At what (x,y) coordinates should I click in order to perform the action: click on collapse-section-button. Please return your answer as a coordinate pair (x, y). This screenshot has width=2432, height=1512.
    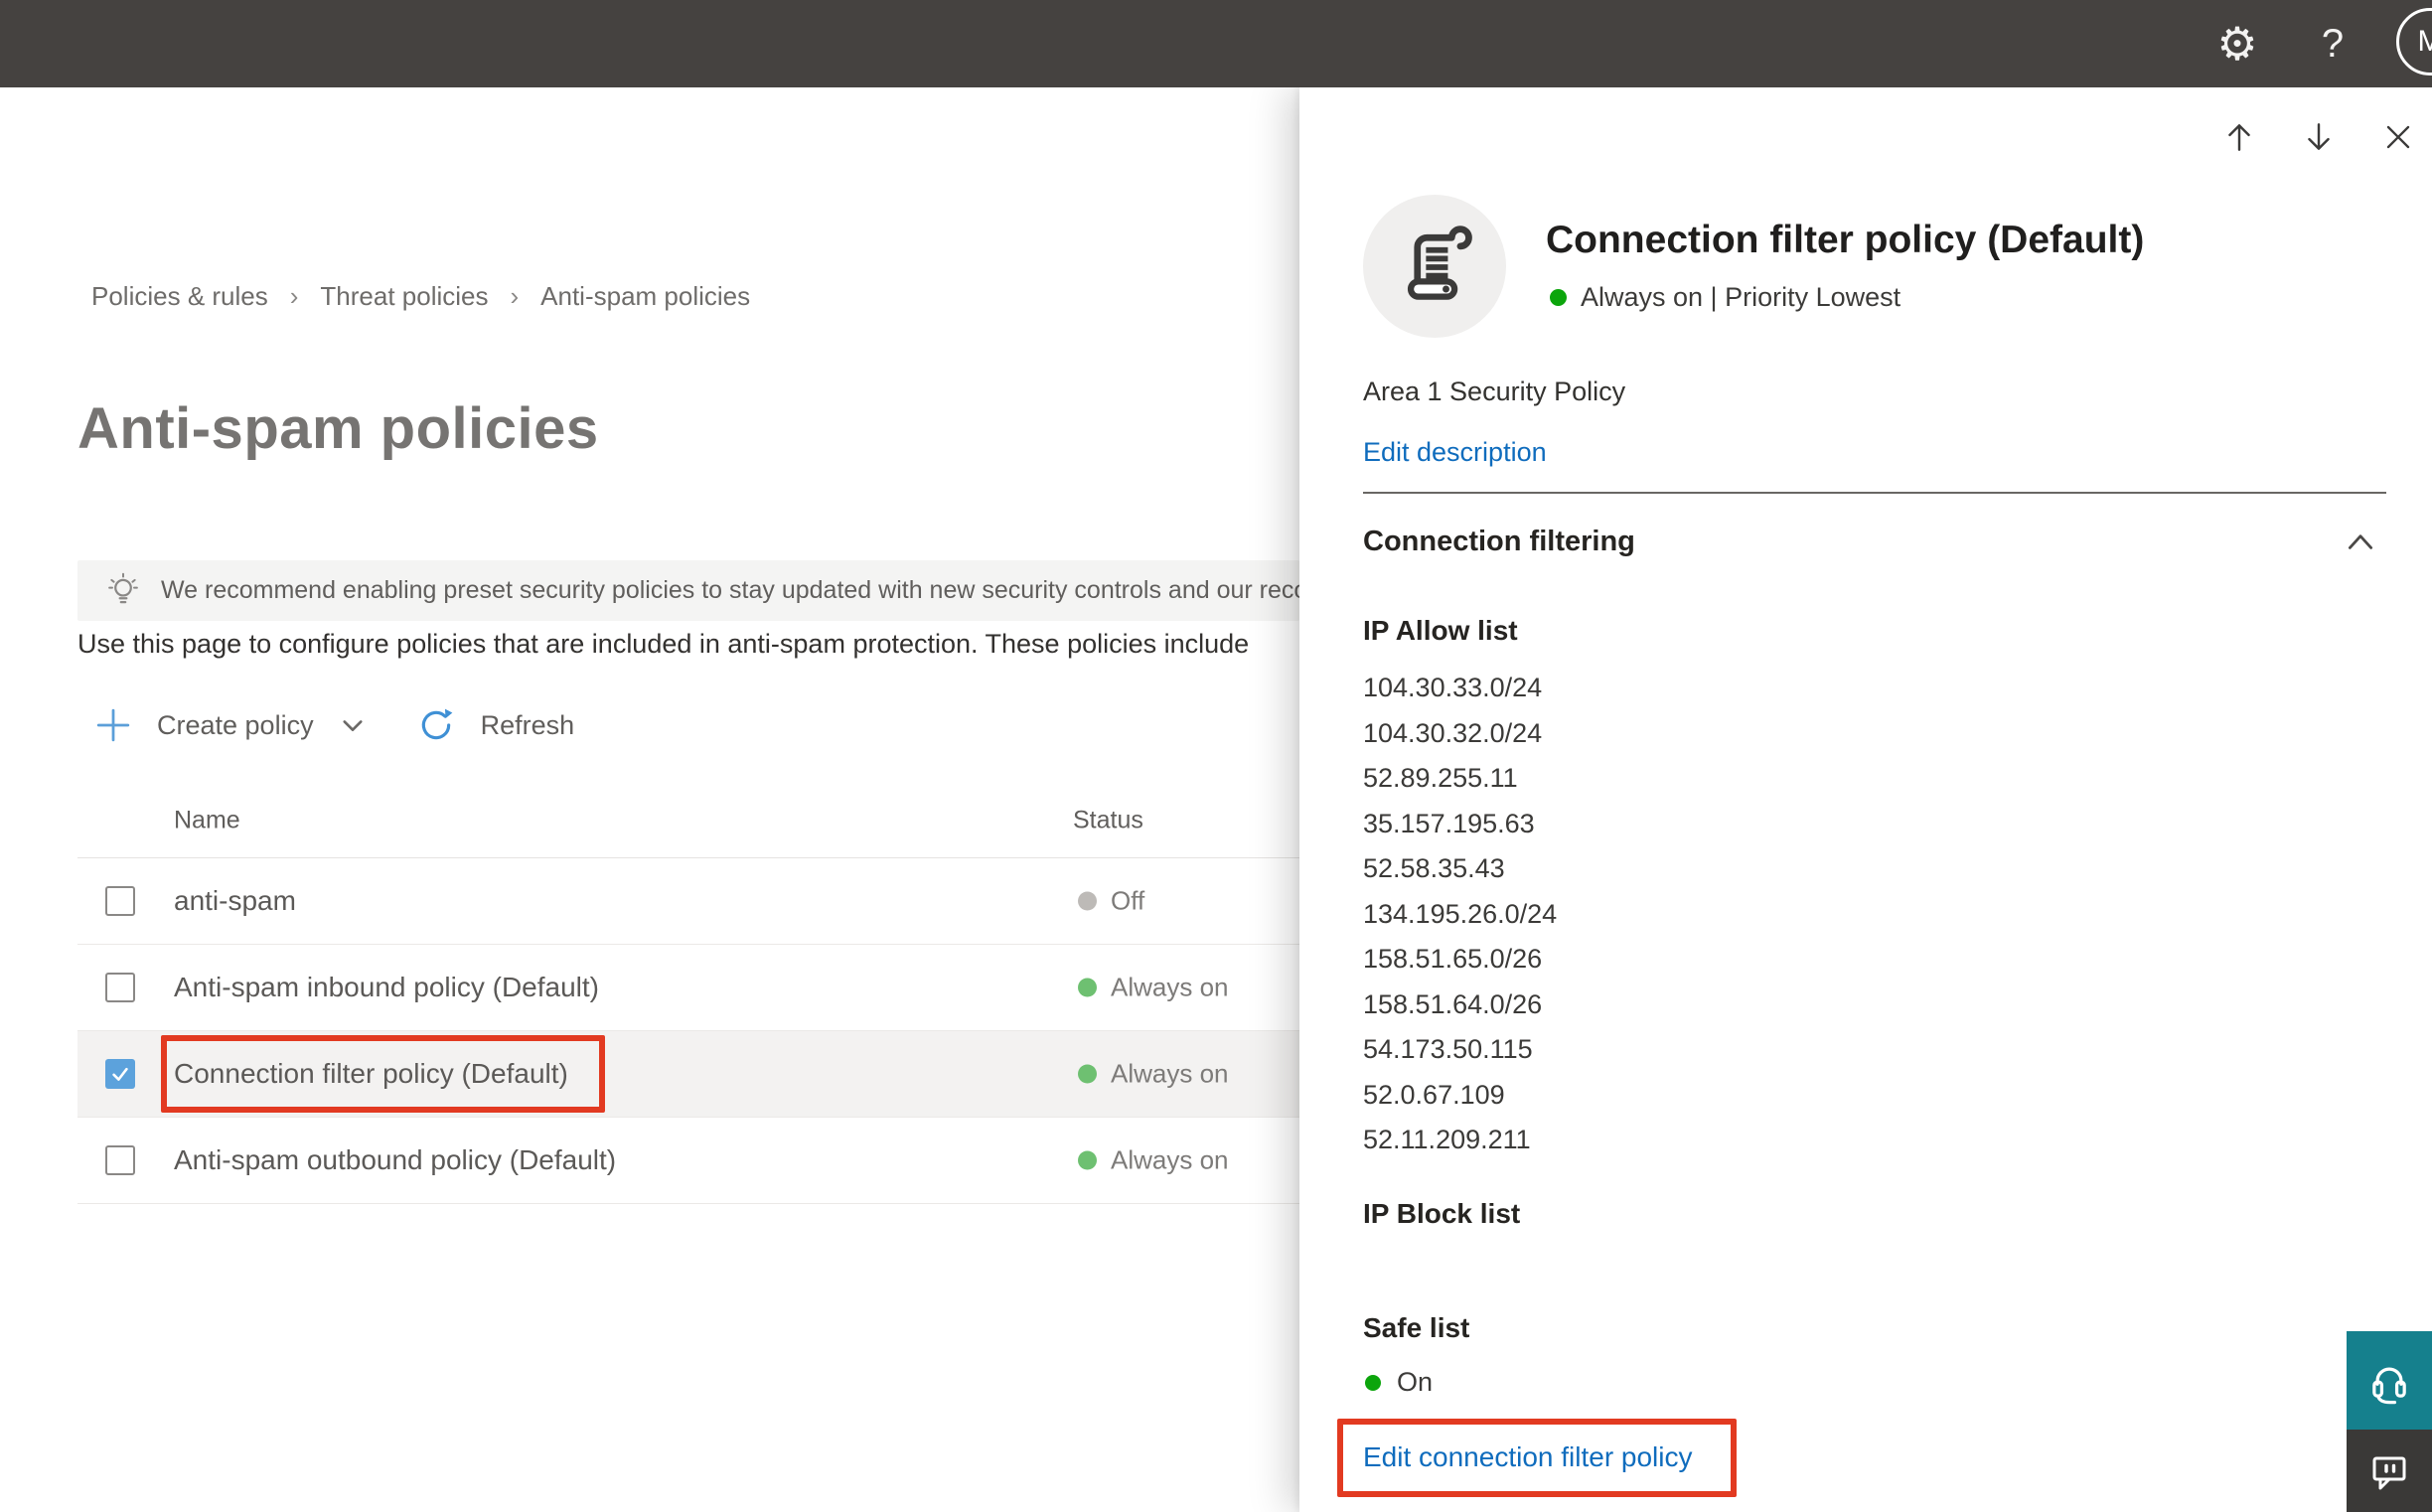
    Looking at the image, I should click on (2360, 541).